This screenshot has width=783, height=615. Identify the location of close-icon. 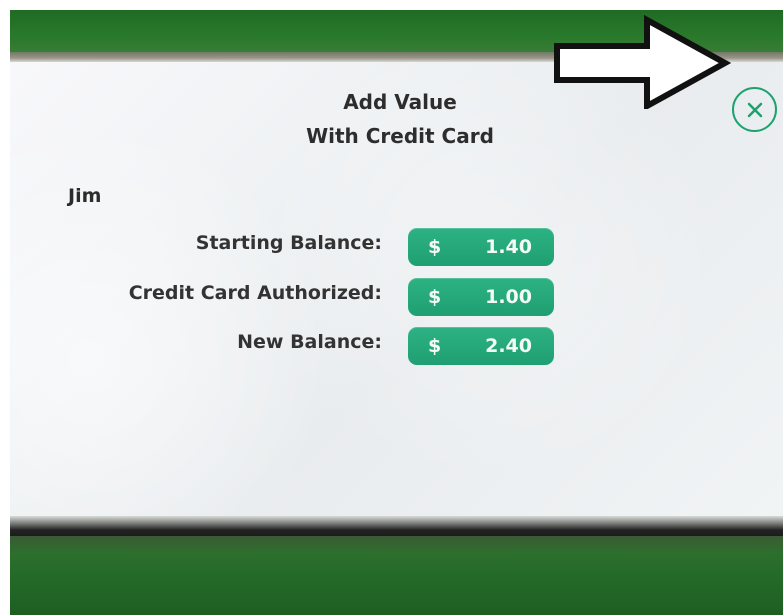
(754, 109).